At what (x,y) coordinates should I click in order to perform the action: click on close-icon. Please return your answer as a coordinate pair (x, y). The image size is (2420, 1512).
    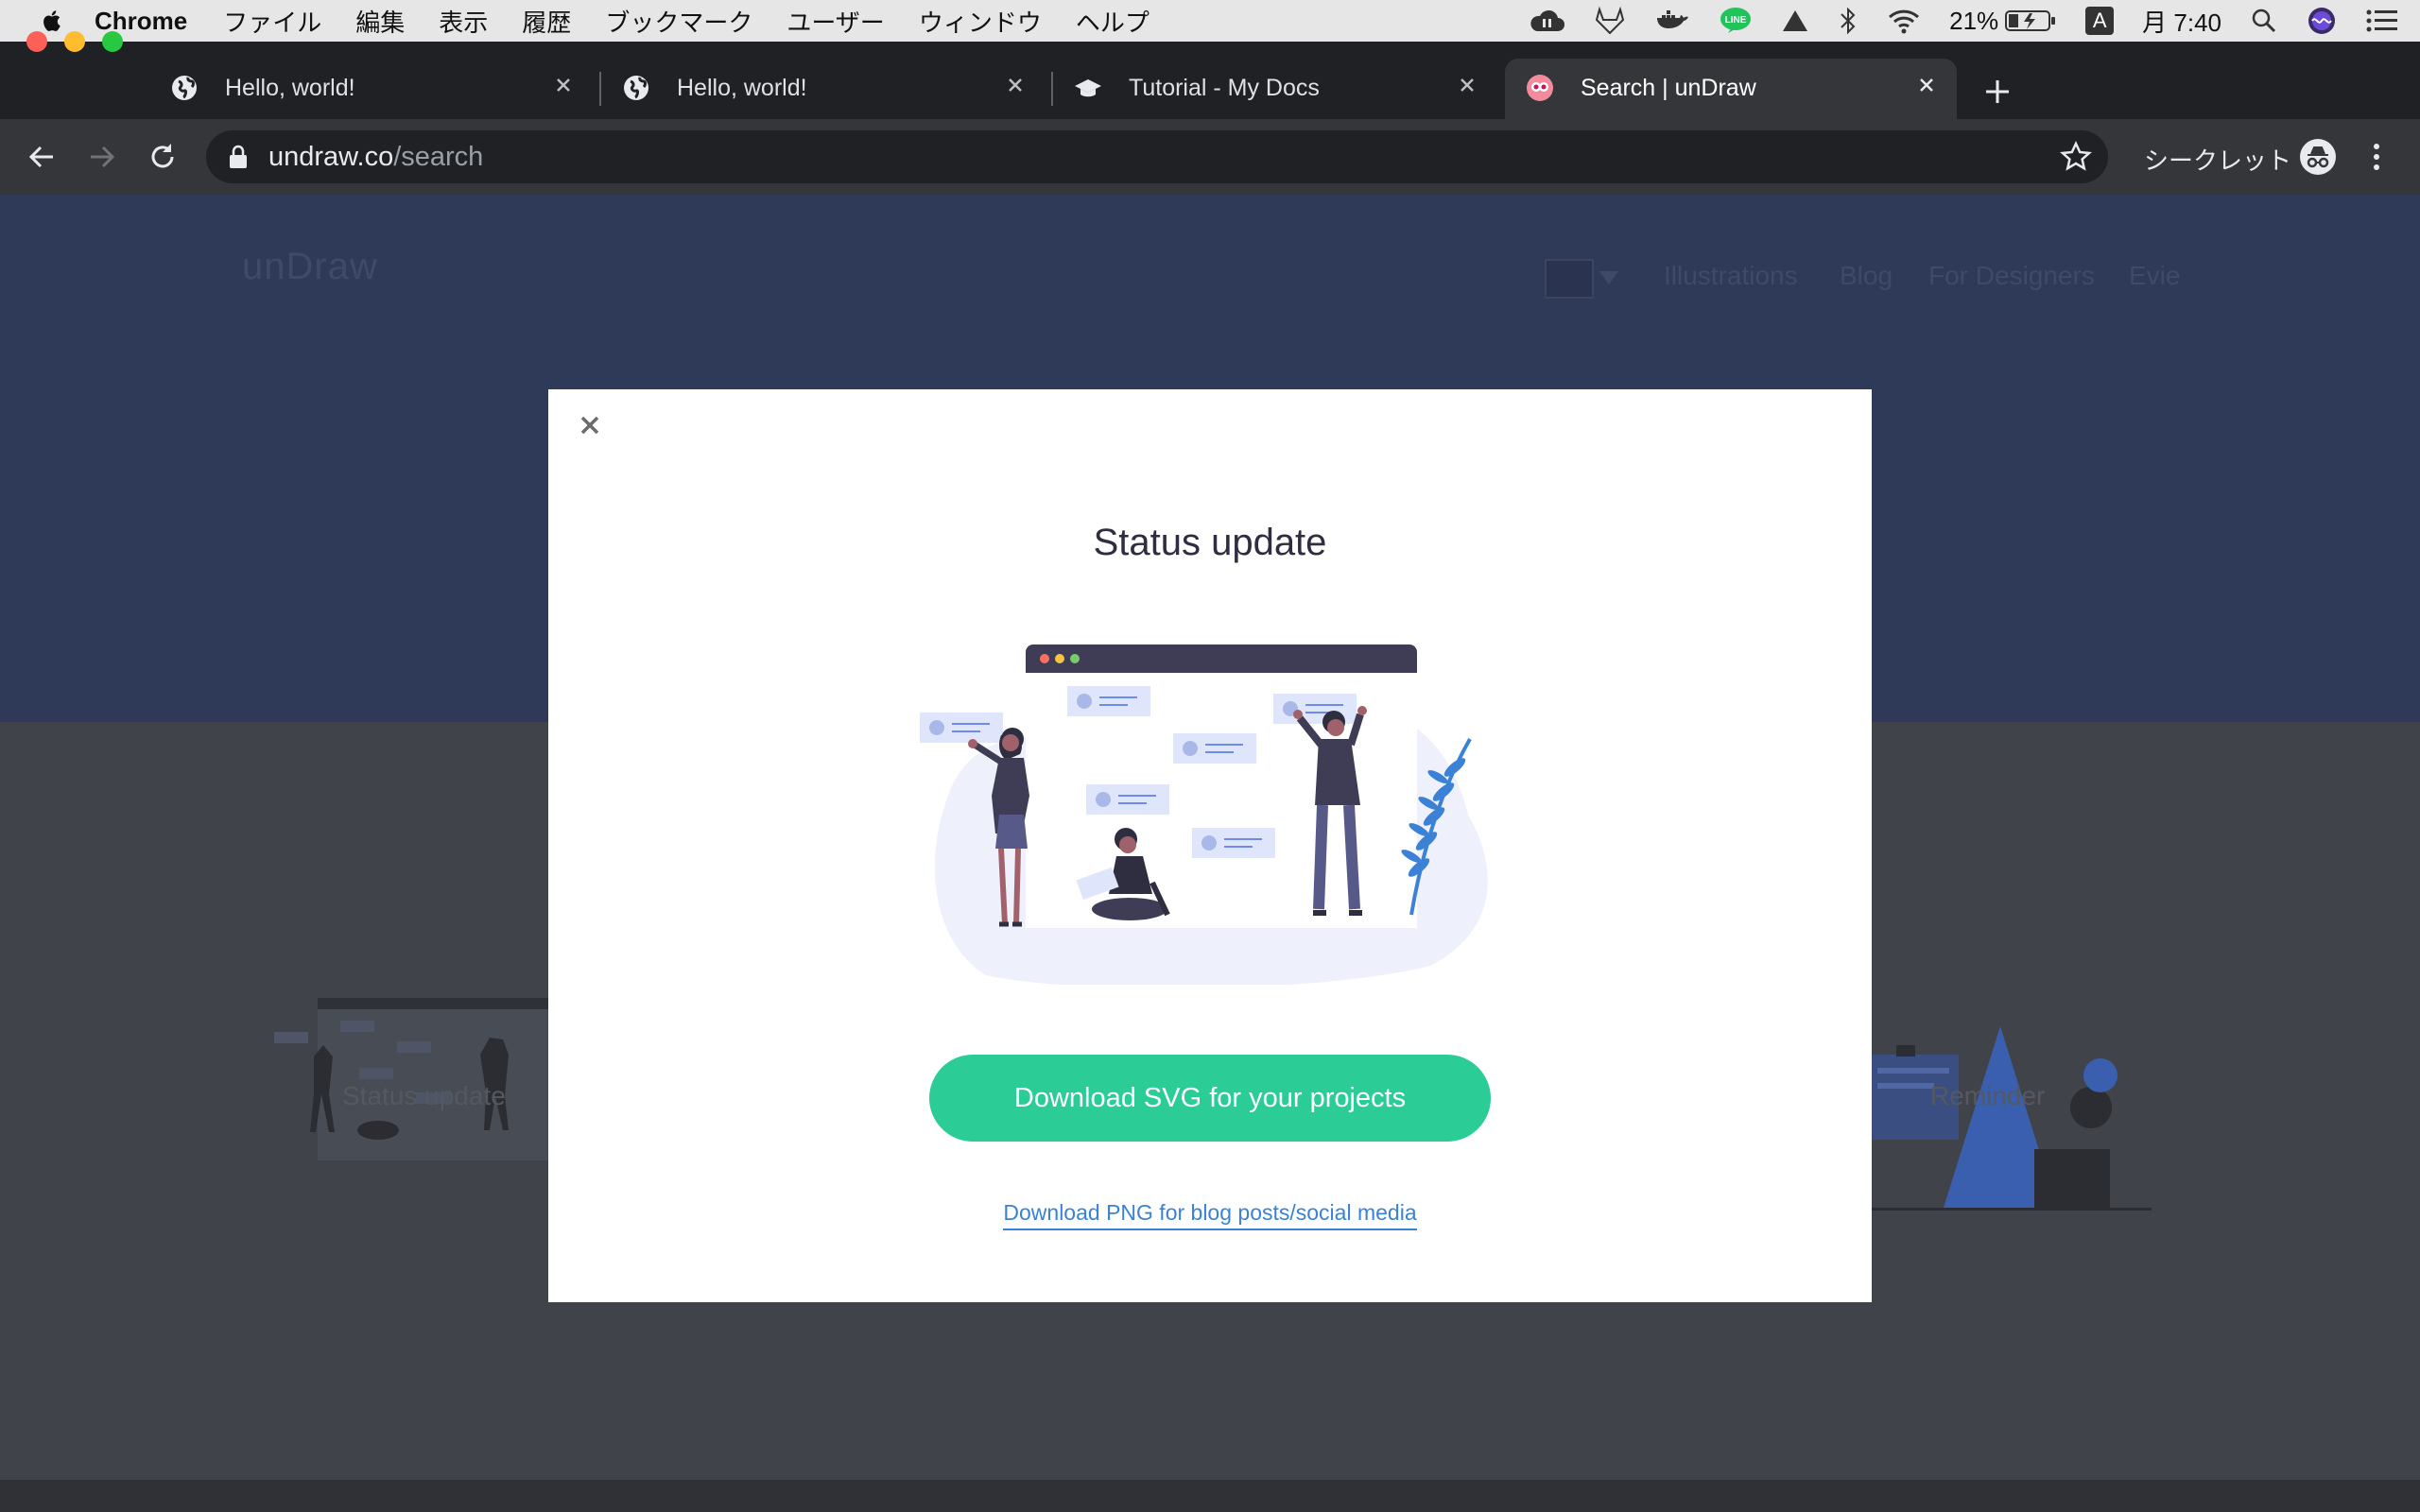
    Looking at the image, I should click on (590, 425).